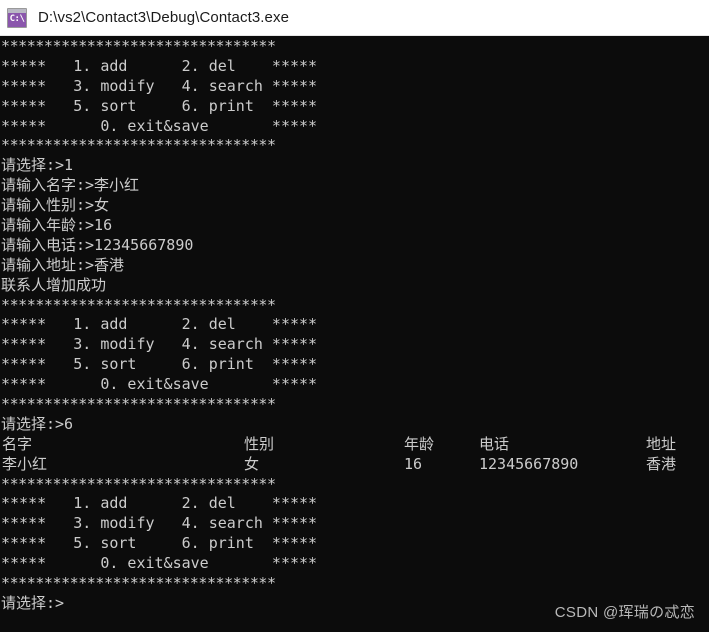  I want to click on table-header-cell: 性别, so click(259, 443).